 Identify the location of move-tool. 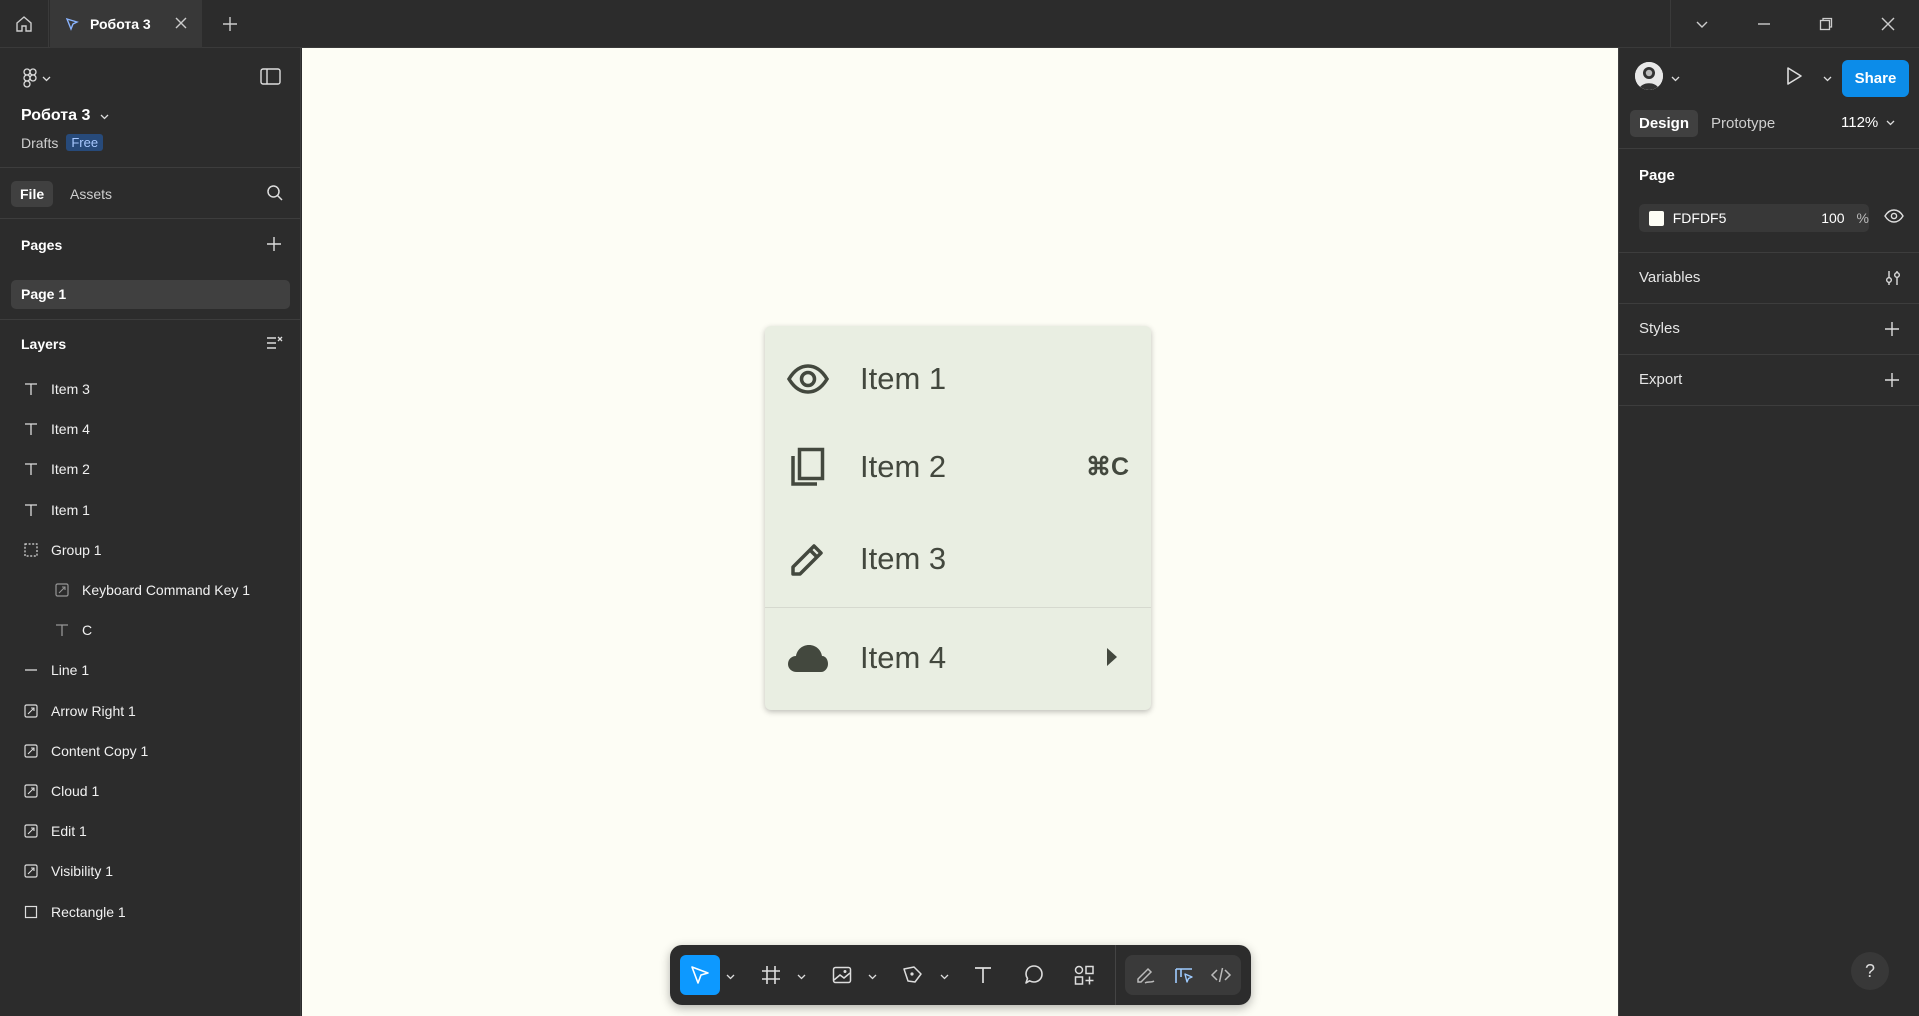
(700, 975).